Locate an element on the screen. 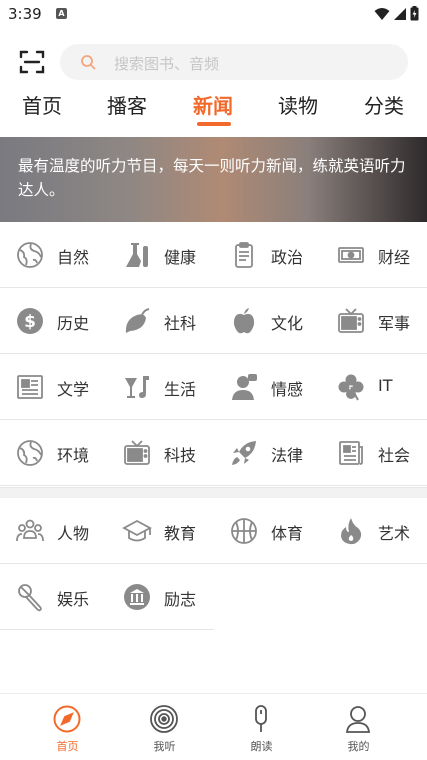  category-label: 艺术 is located at coordinates (394, 533).